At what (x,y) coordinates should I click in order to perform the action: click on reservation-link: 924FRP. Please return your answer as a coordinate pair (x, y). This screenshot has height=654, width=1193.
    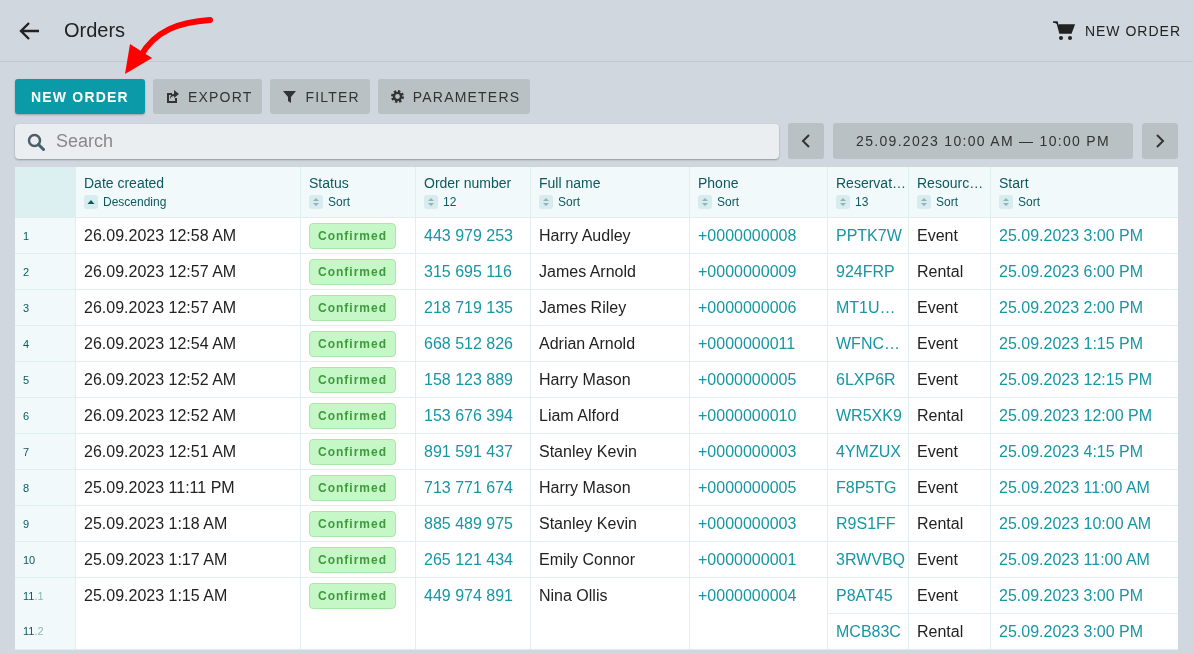
    Looking at the image, I should click on (865, 271).